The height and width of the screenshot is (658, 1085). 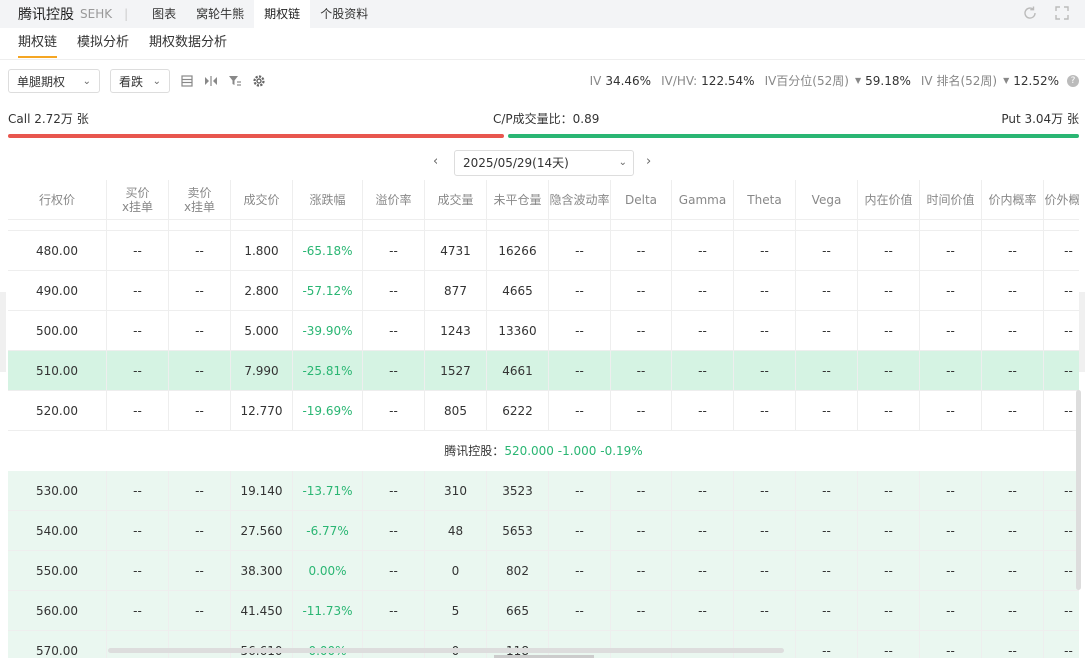 What do you see at coordinates (456, 490) in the screenshot?
I see `cell-vol: 310` at bounding box center [456, 490].